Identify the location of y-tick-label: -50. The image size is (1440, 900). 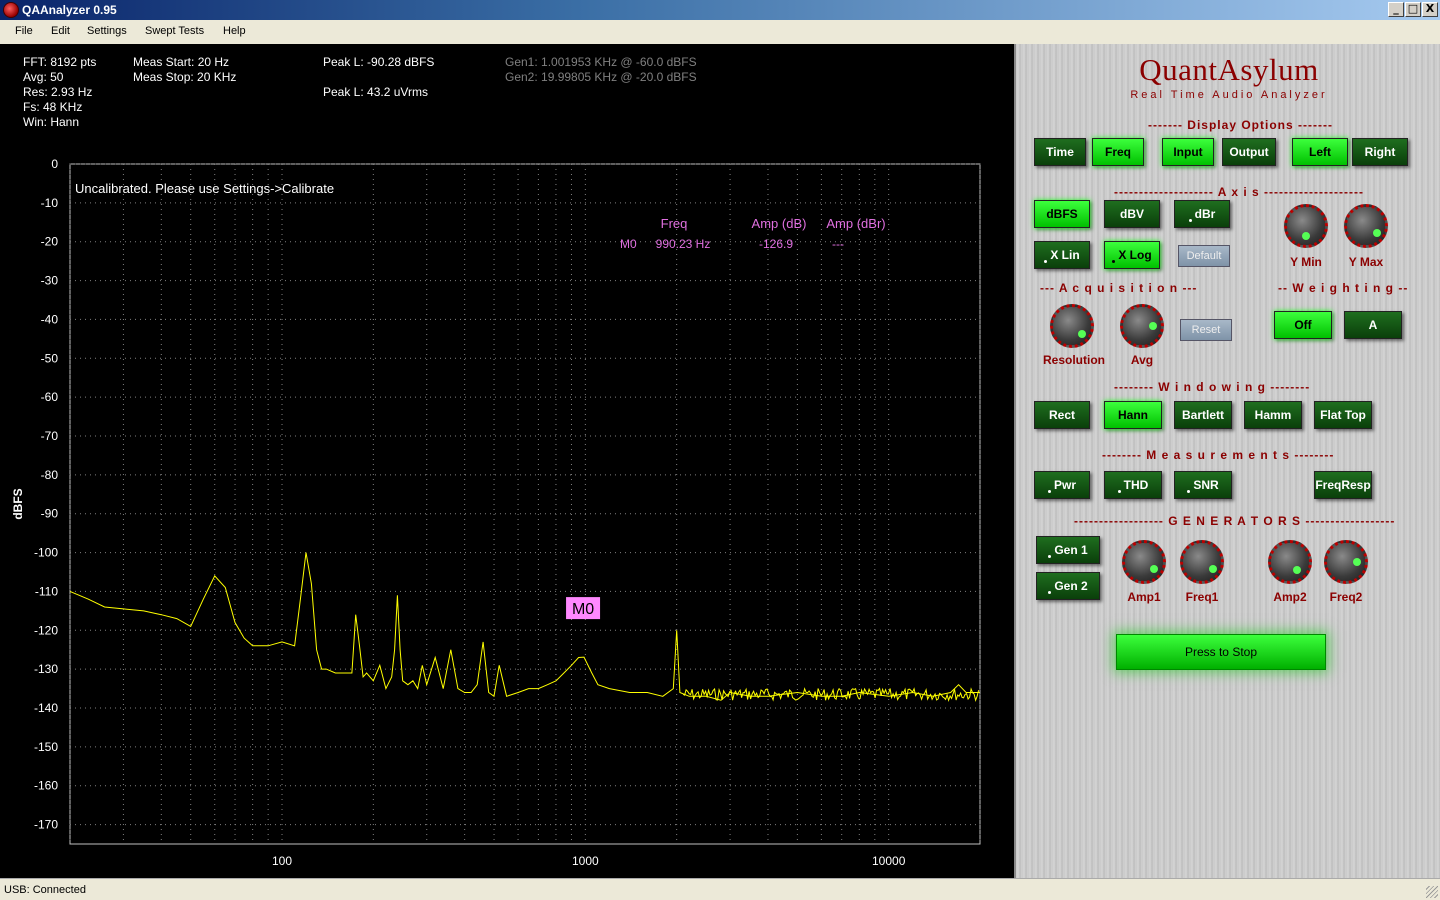
(50, 358).